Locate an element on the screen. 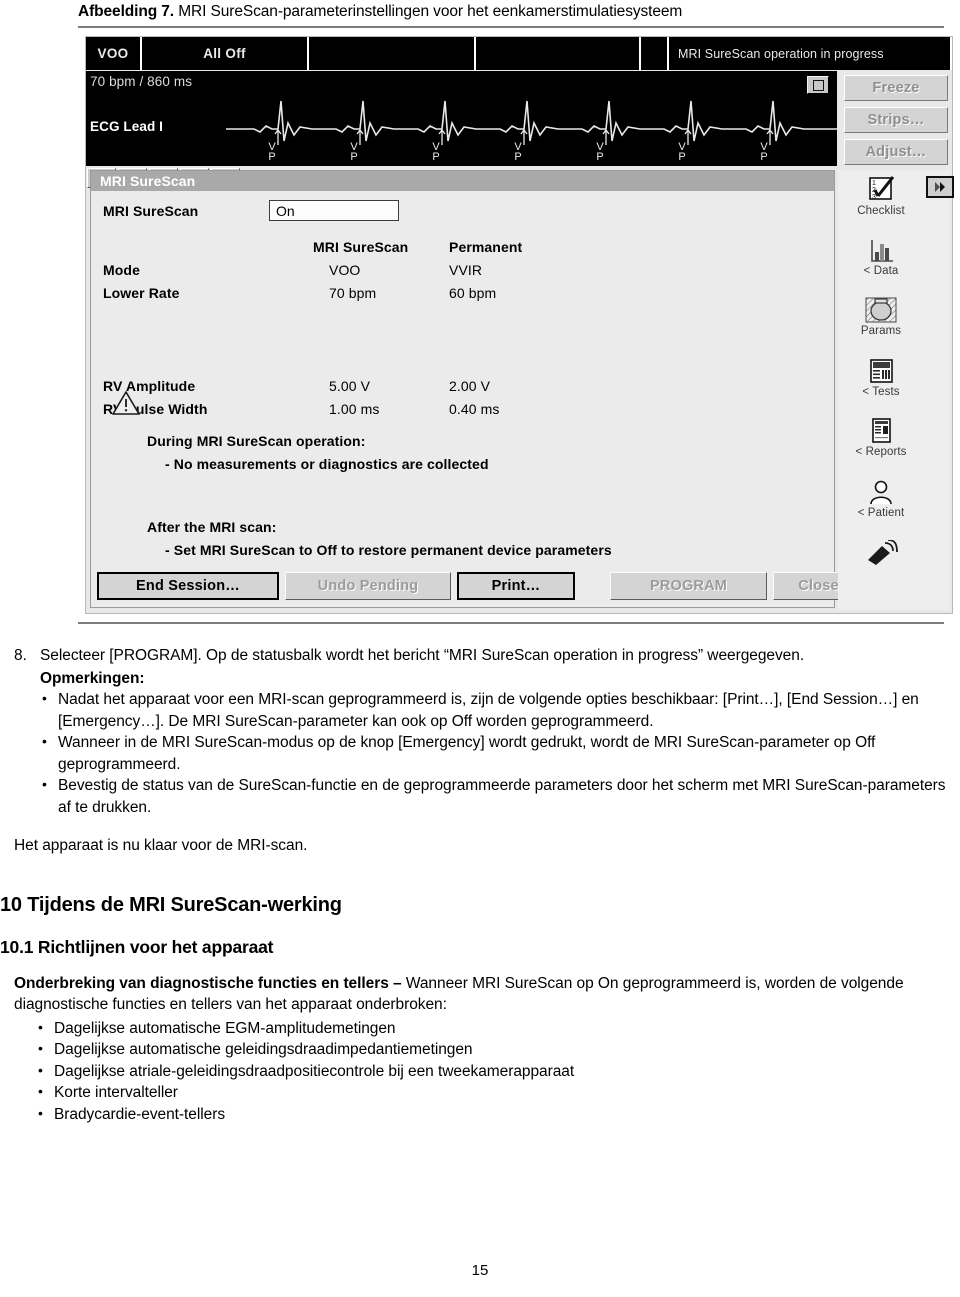 The image size is (960, 1297). surescan-field-label: MRI SureScan is located at coordinates (151, 211).